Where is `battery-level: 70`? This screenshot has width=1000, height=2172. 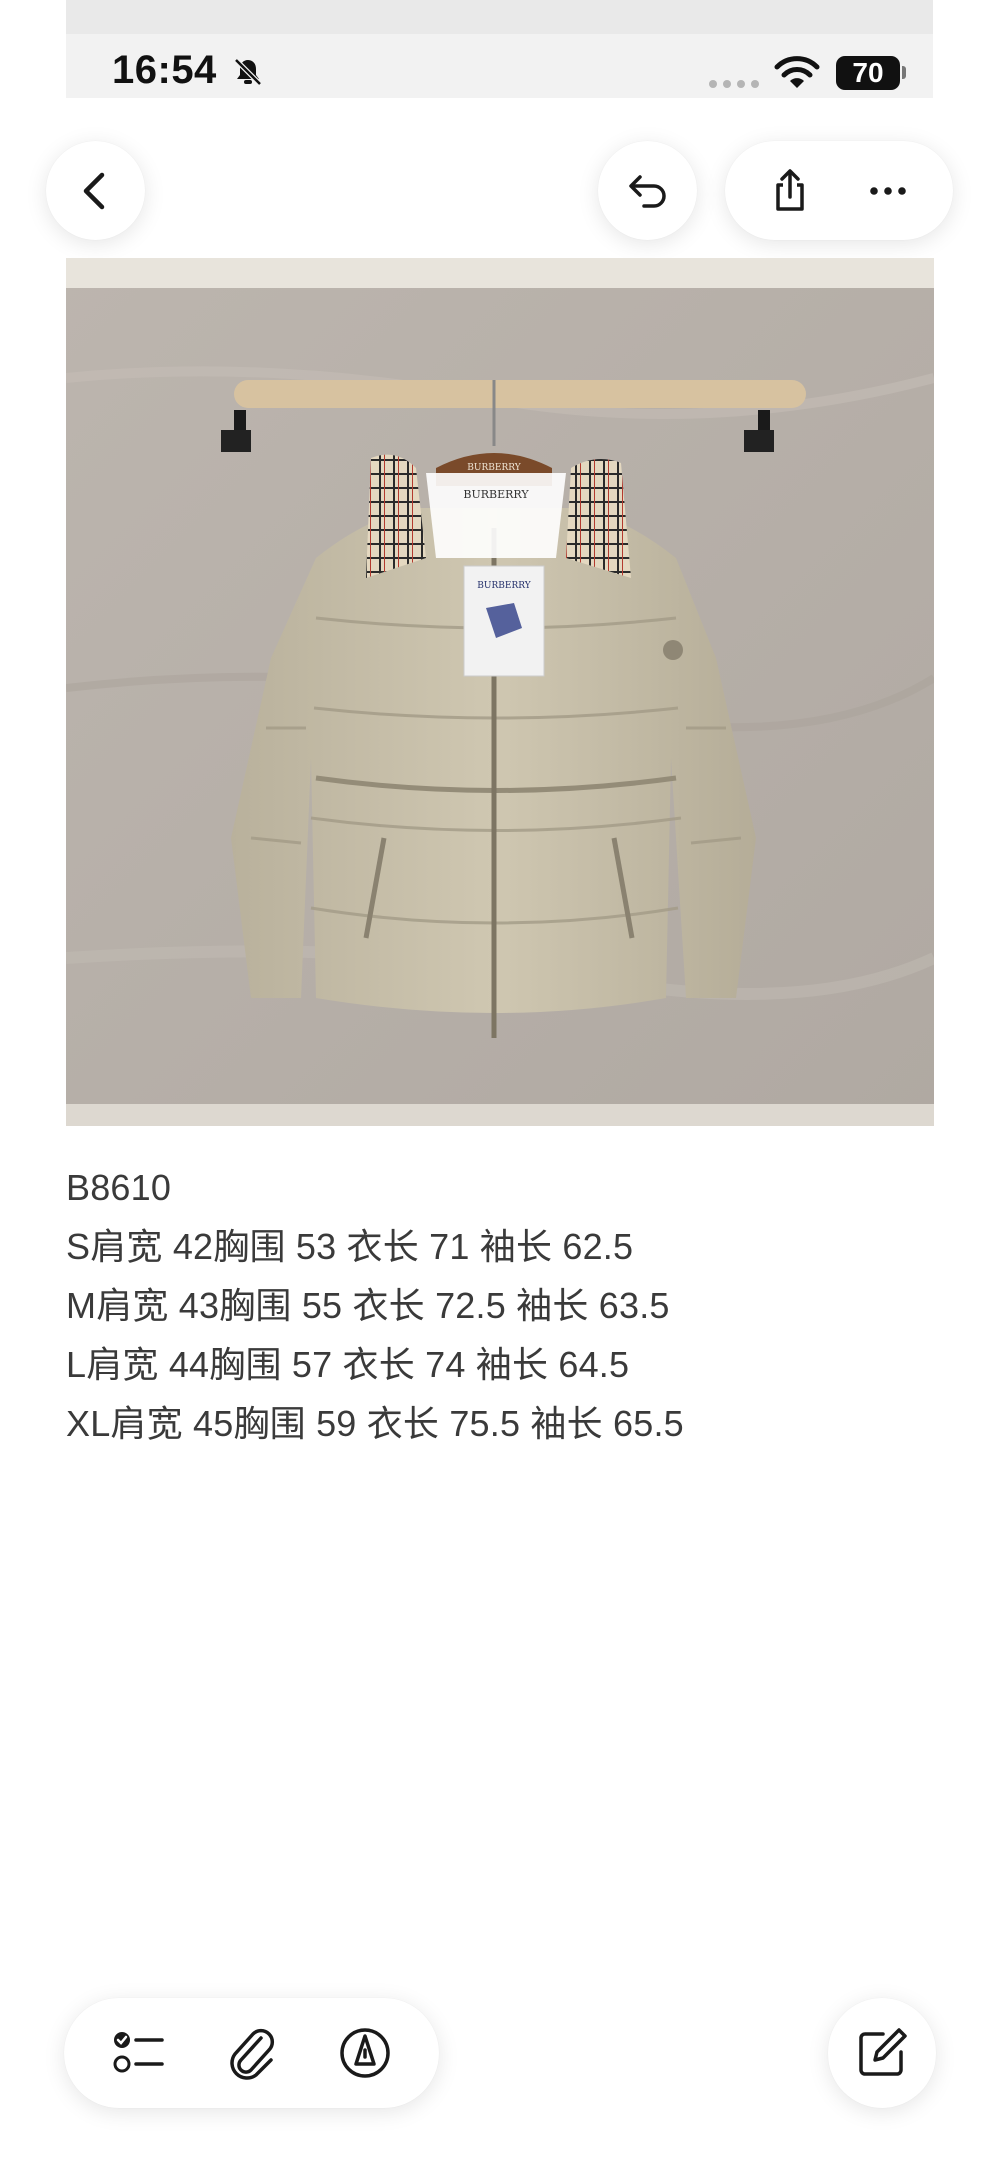 battery-level: 70 is located at coordinates (868, 72).